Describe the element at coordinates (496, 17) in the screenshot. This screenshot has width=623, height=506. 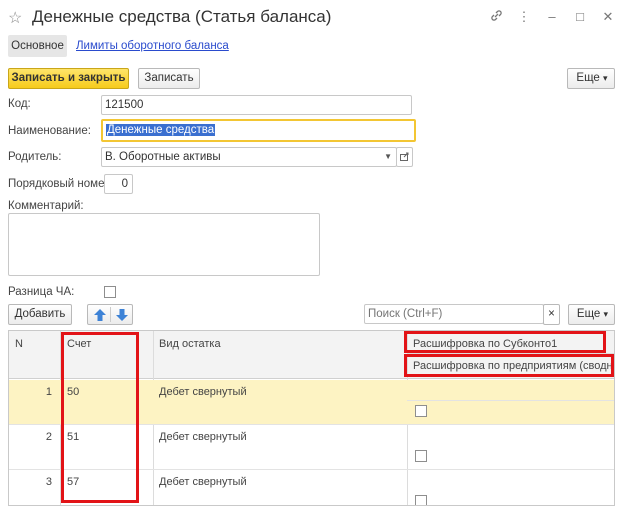
I see `link-icon` at that location.